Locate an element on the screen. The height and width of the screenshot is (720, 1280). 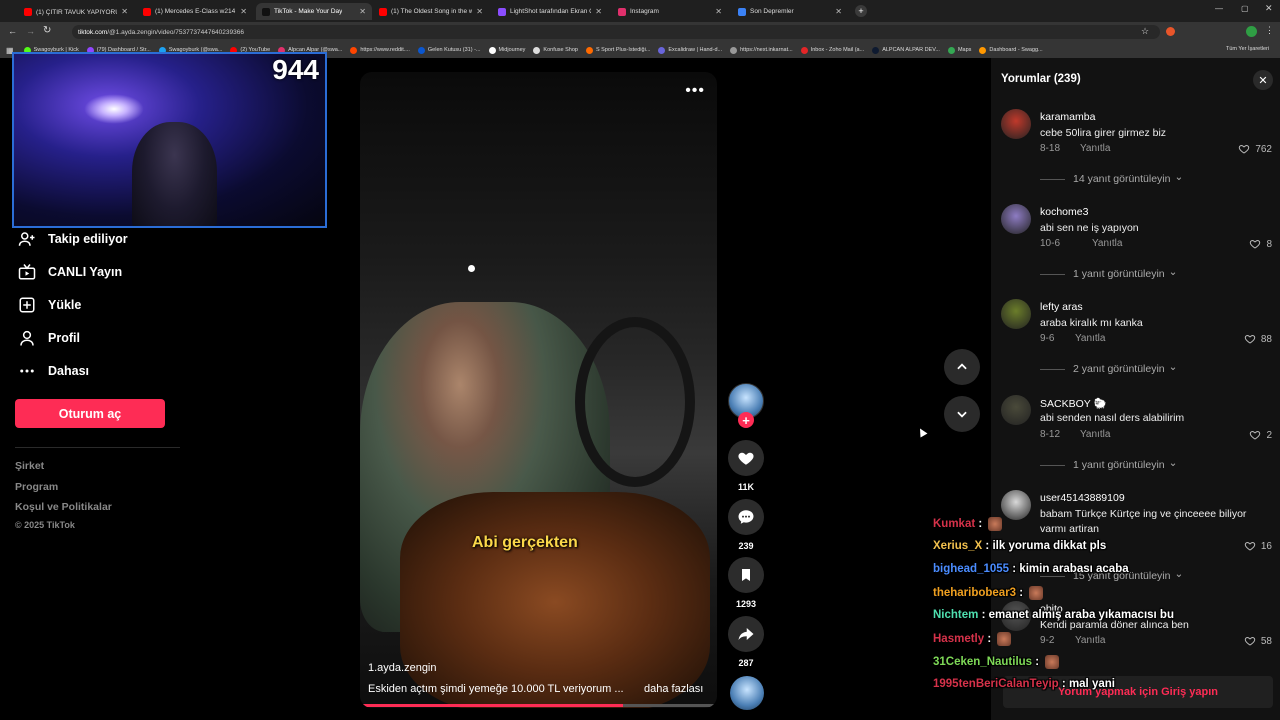
comment-username: kochome3 is located at coordinates (1064, 212).